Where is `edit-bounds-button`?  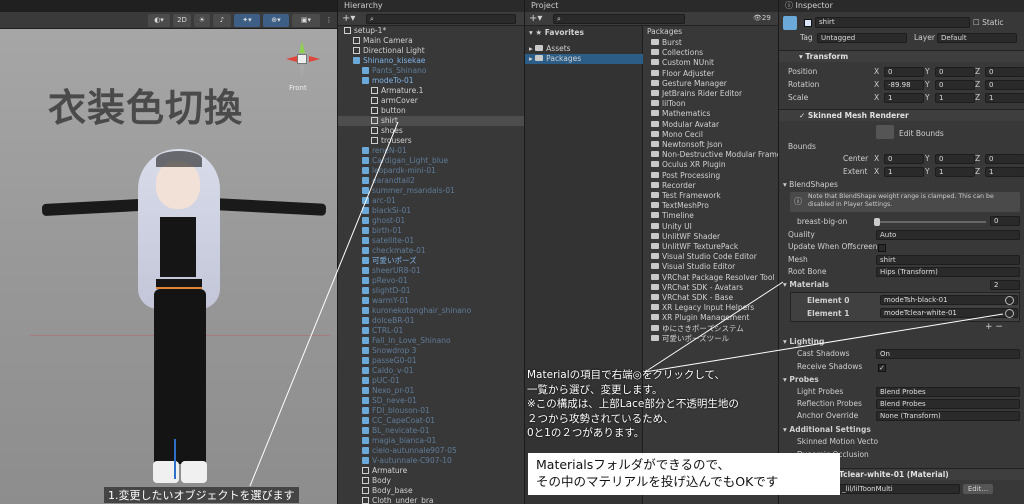
edit-bounds-button is located at coordinates (885, 132).